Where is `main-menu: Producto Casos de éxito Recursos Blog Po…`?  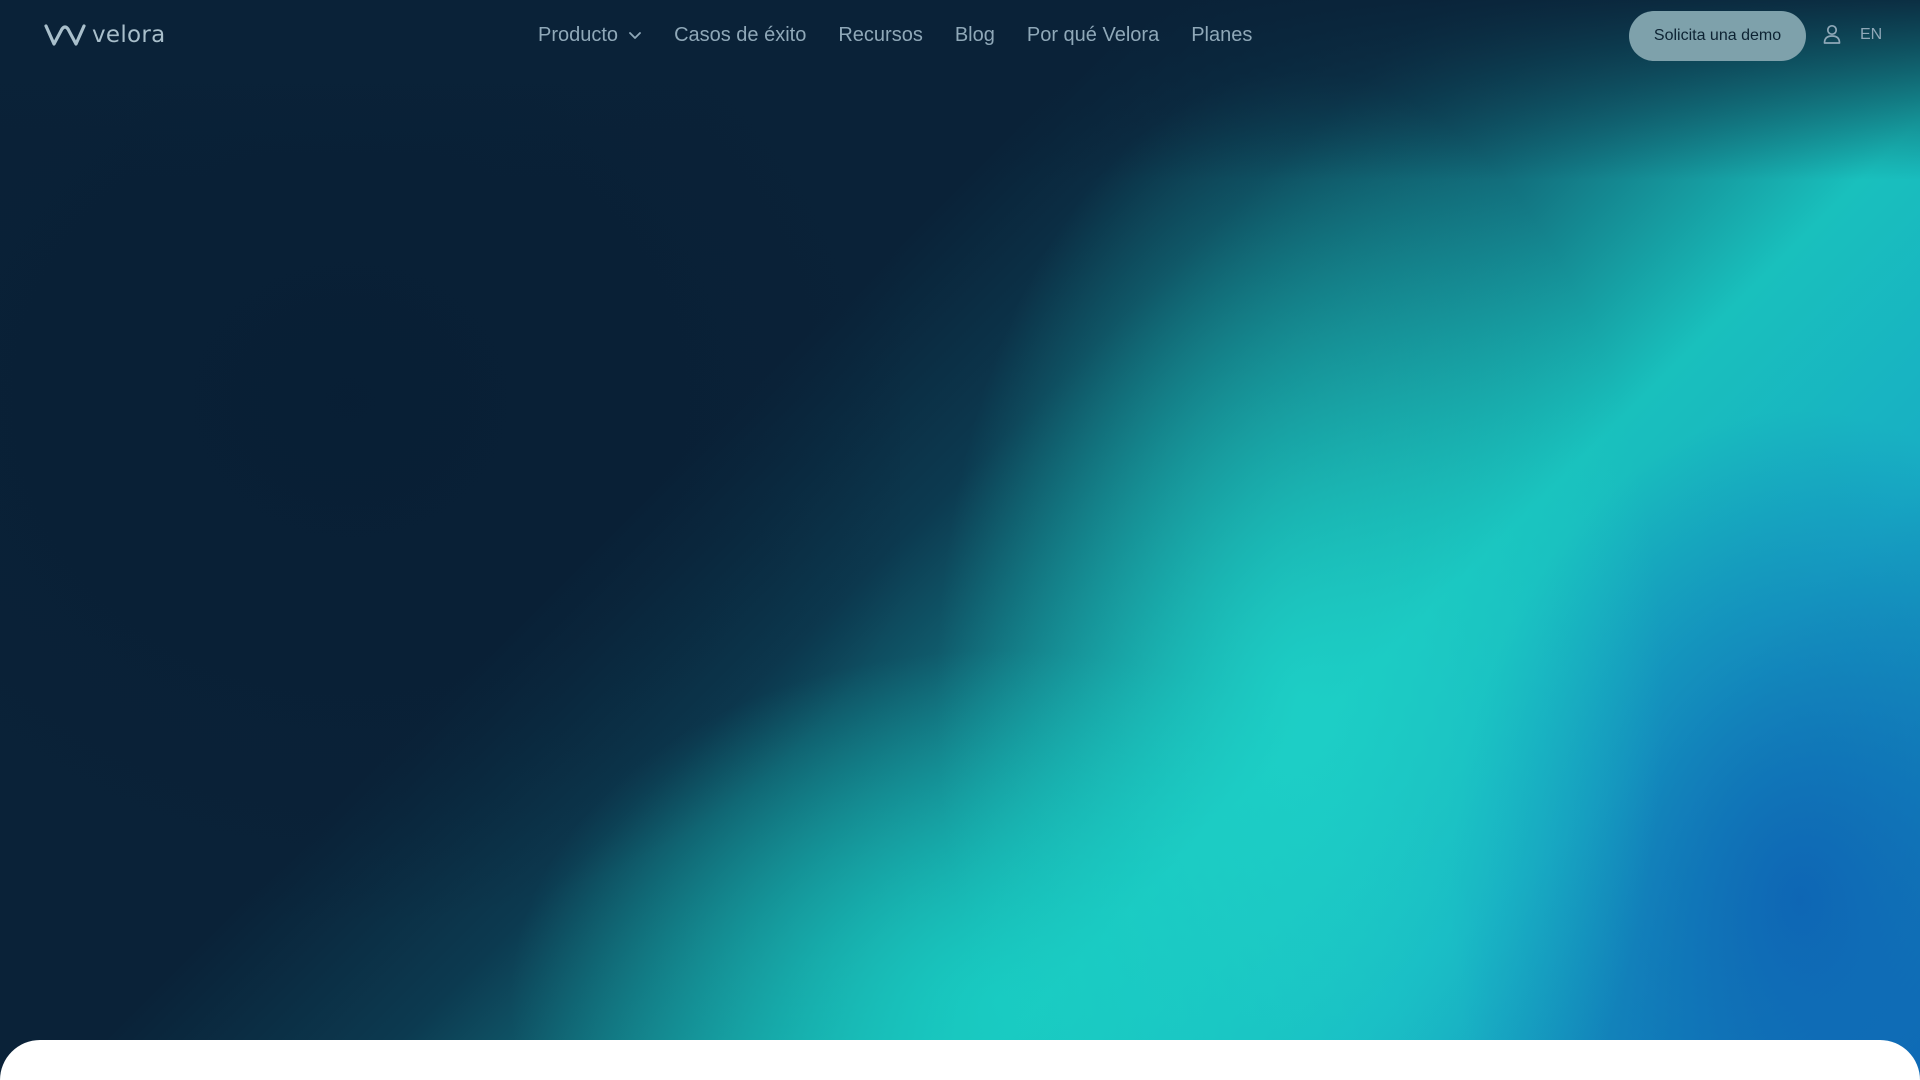 main-menu: Producto Casos de éxito Recursos Blog Po… is located at coordinates (895, 35).